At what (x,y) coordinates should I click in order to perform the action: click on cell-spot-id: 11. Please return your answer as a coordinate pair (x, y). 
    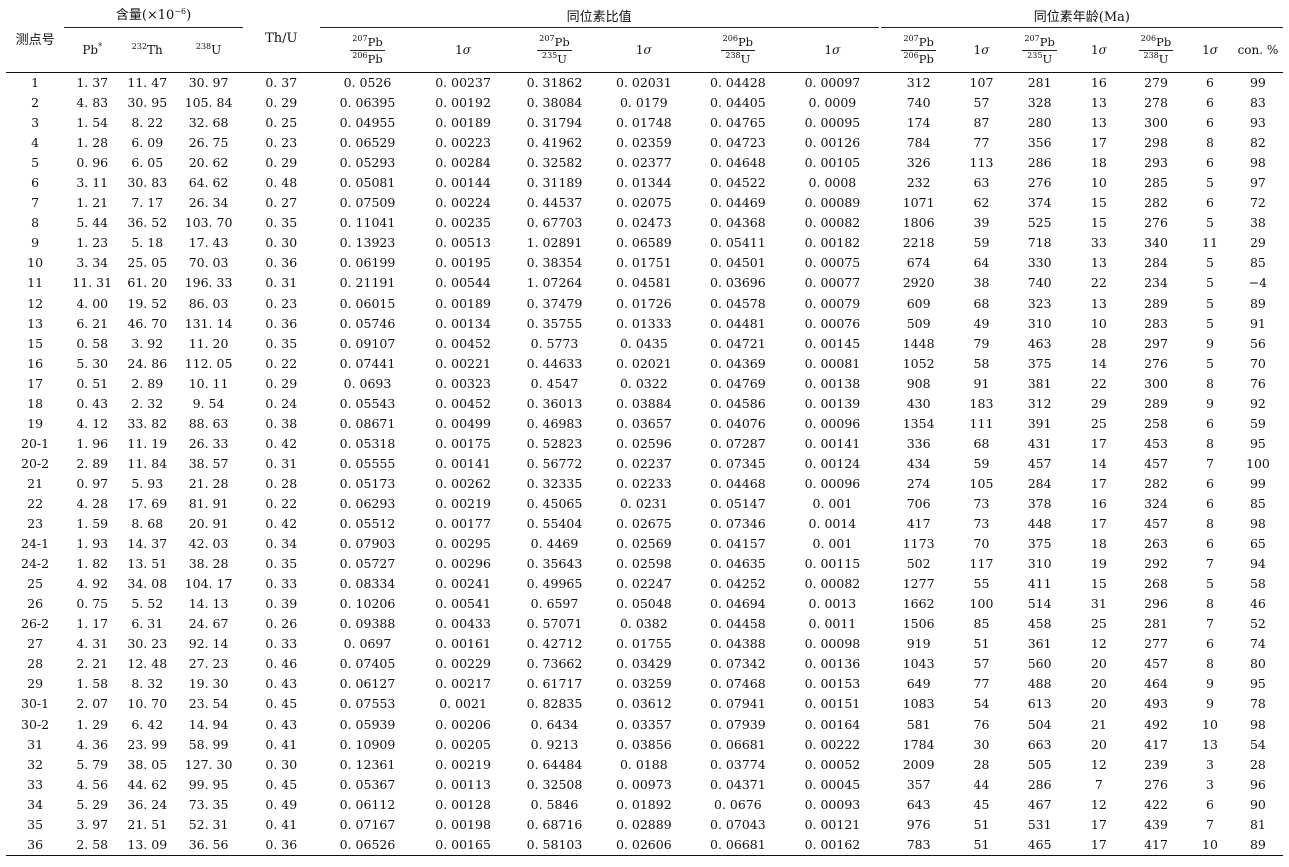
    Looking at the image, I should click on (35, 283).